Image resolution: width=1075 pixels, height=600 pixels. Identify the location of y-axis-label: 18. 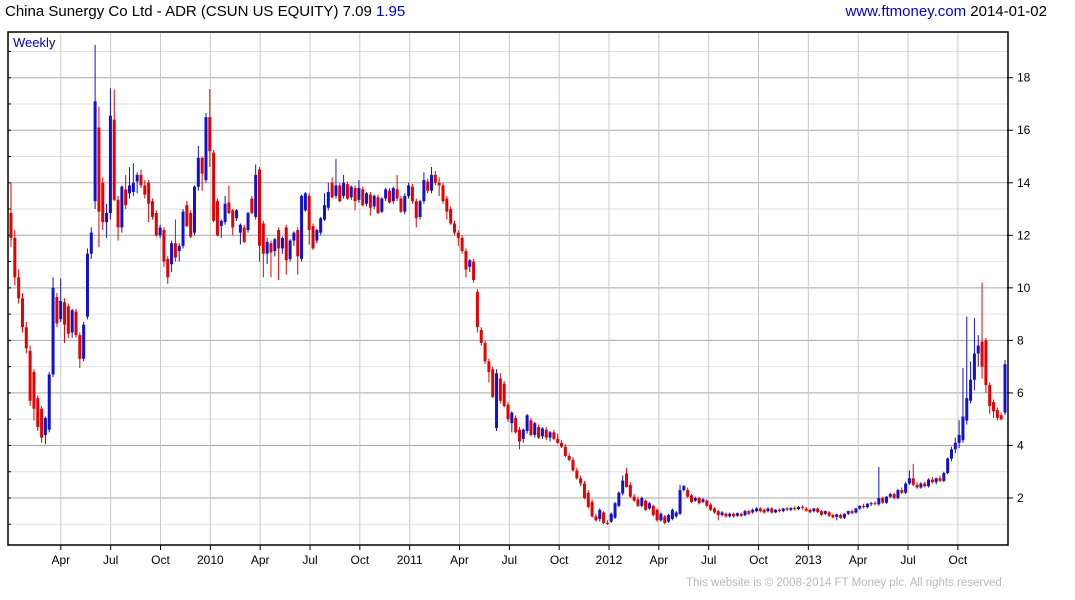
(1024, 78).